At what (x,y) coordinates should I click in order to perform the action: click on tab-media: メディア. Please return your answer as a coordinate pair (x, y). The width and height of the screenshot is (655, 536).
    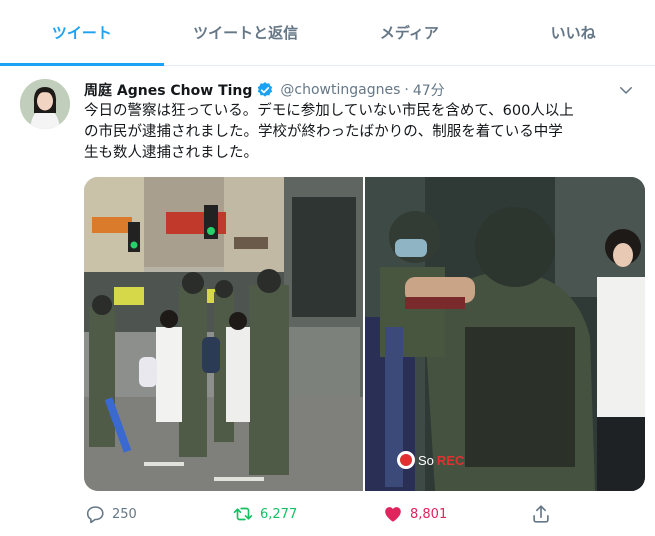
    Looking at the image, I should click on (410, 32).